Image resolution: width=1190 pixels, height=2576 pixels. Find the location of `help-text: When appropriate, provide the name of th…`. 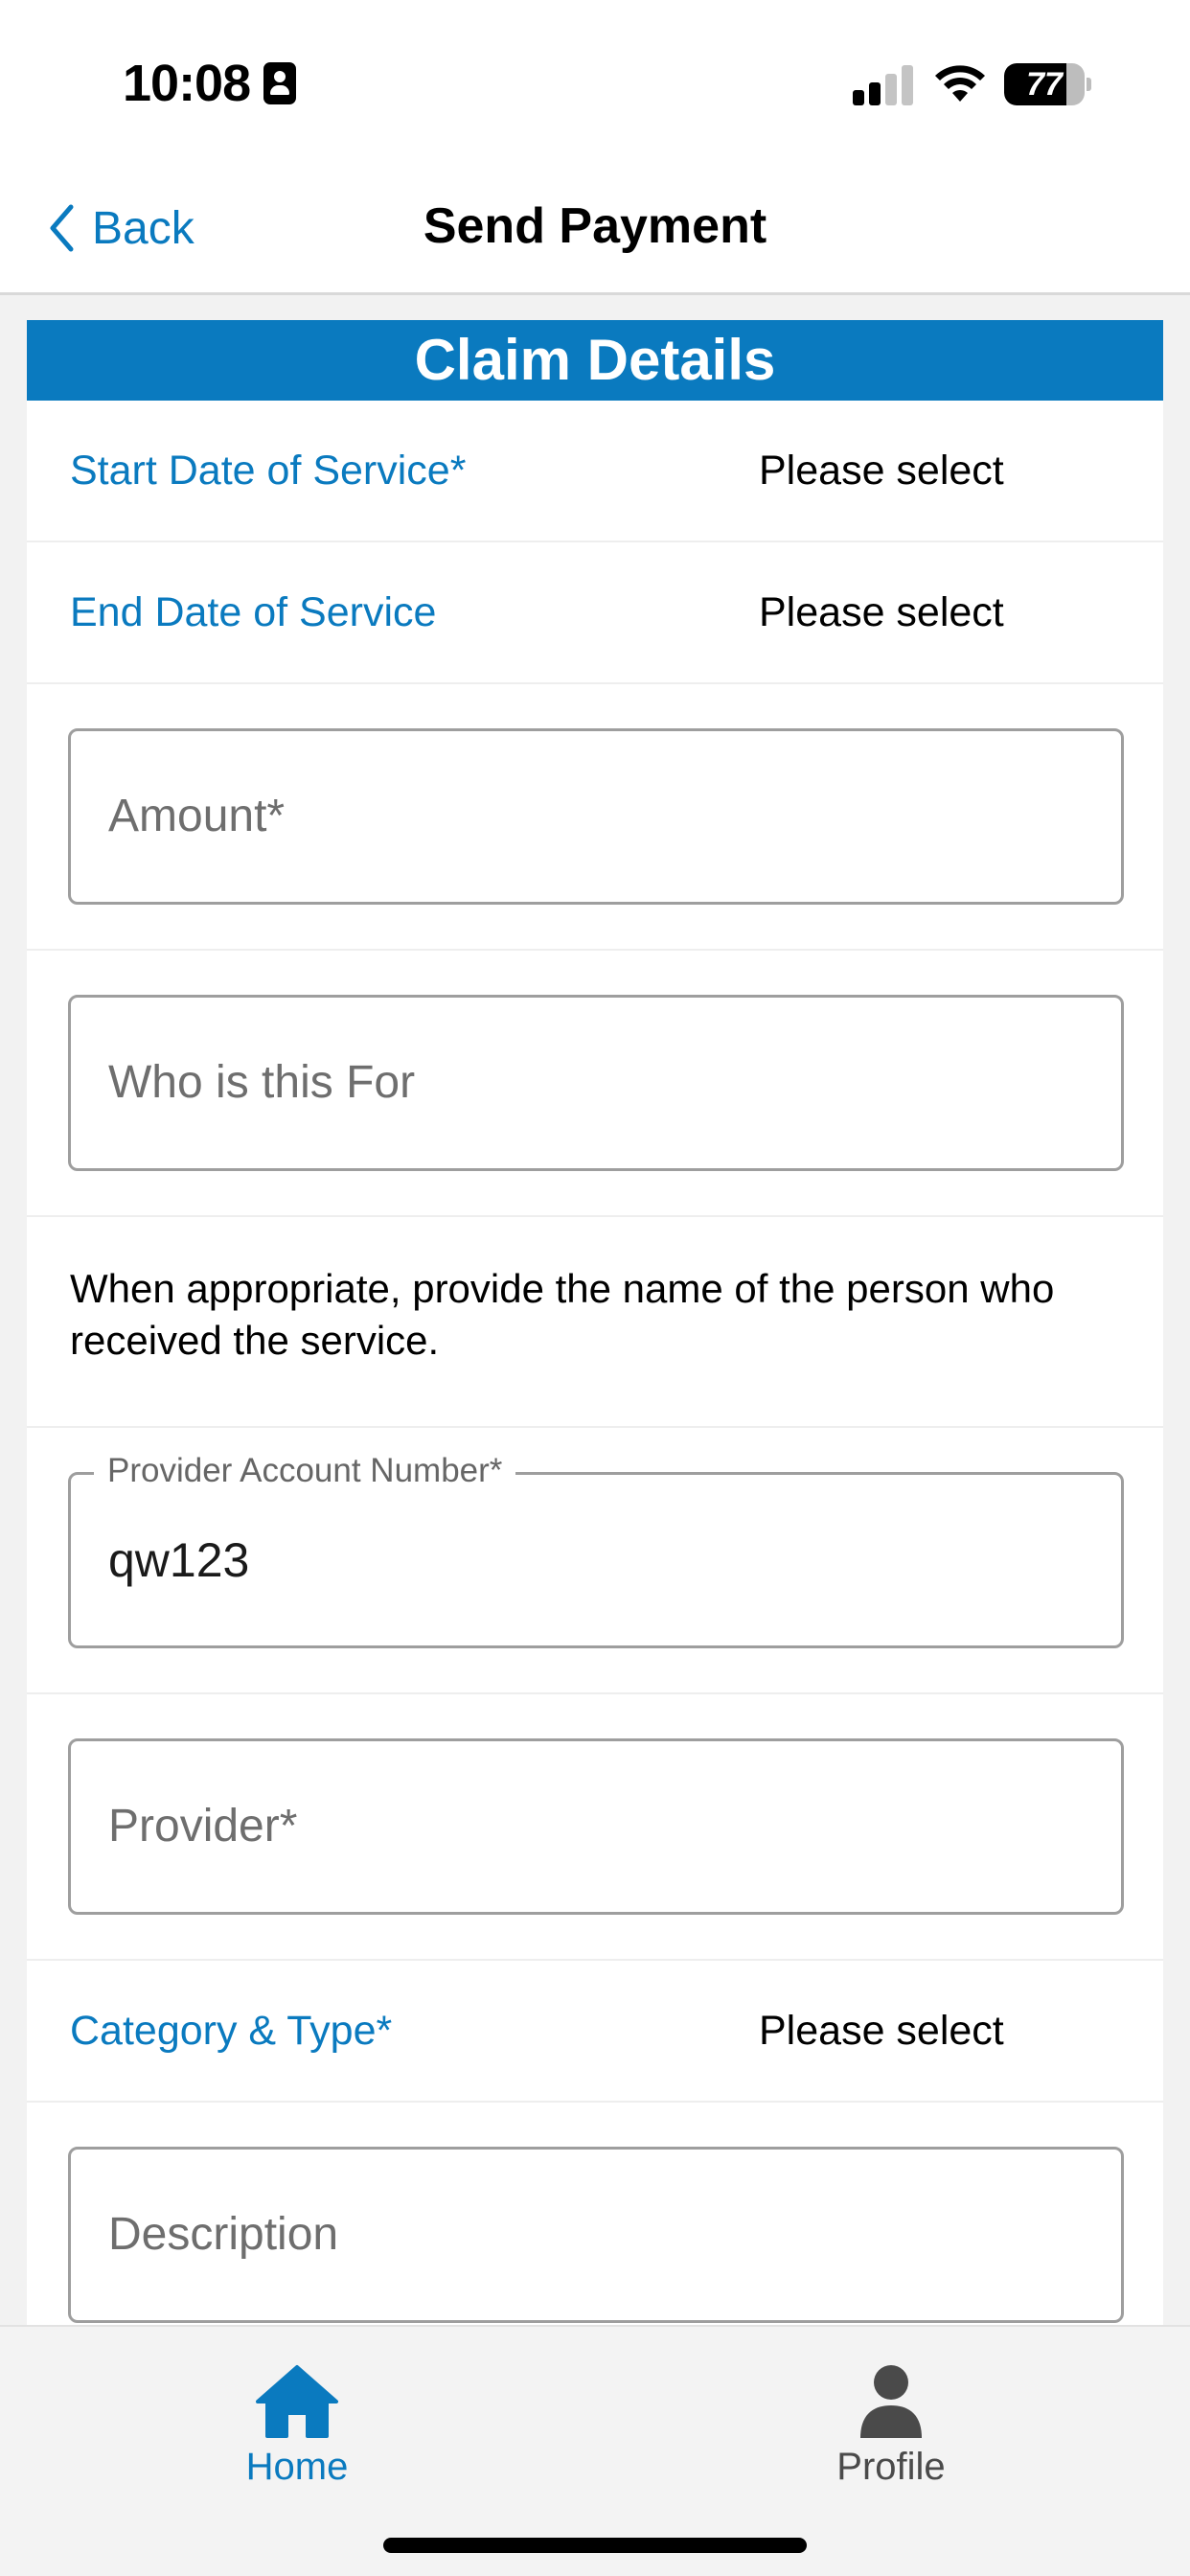

help-text: When appropriate, provide the name of th… is located at coordinates (562, 1314).